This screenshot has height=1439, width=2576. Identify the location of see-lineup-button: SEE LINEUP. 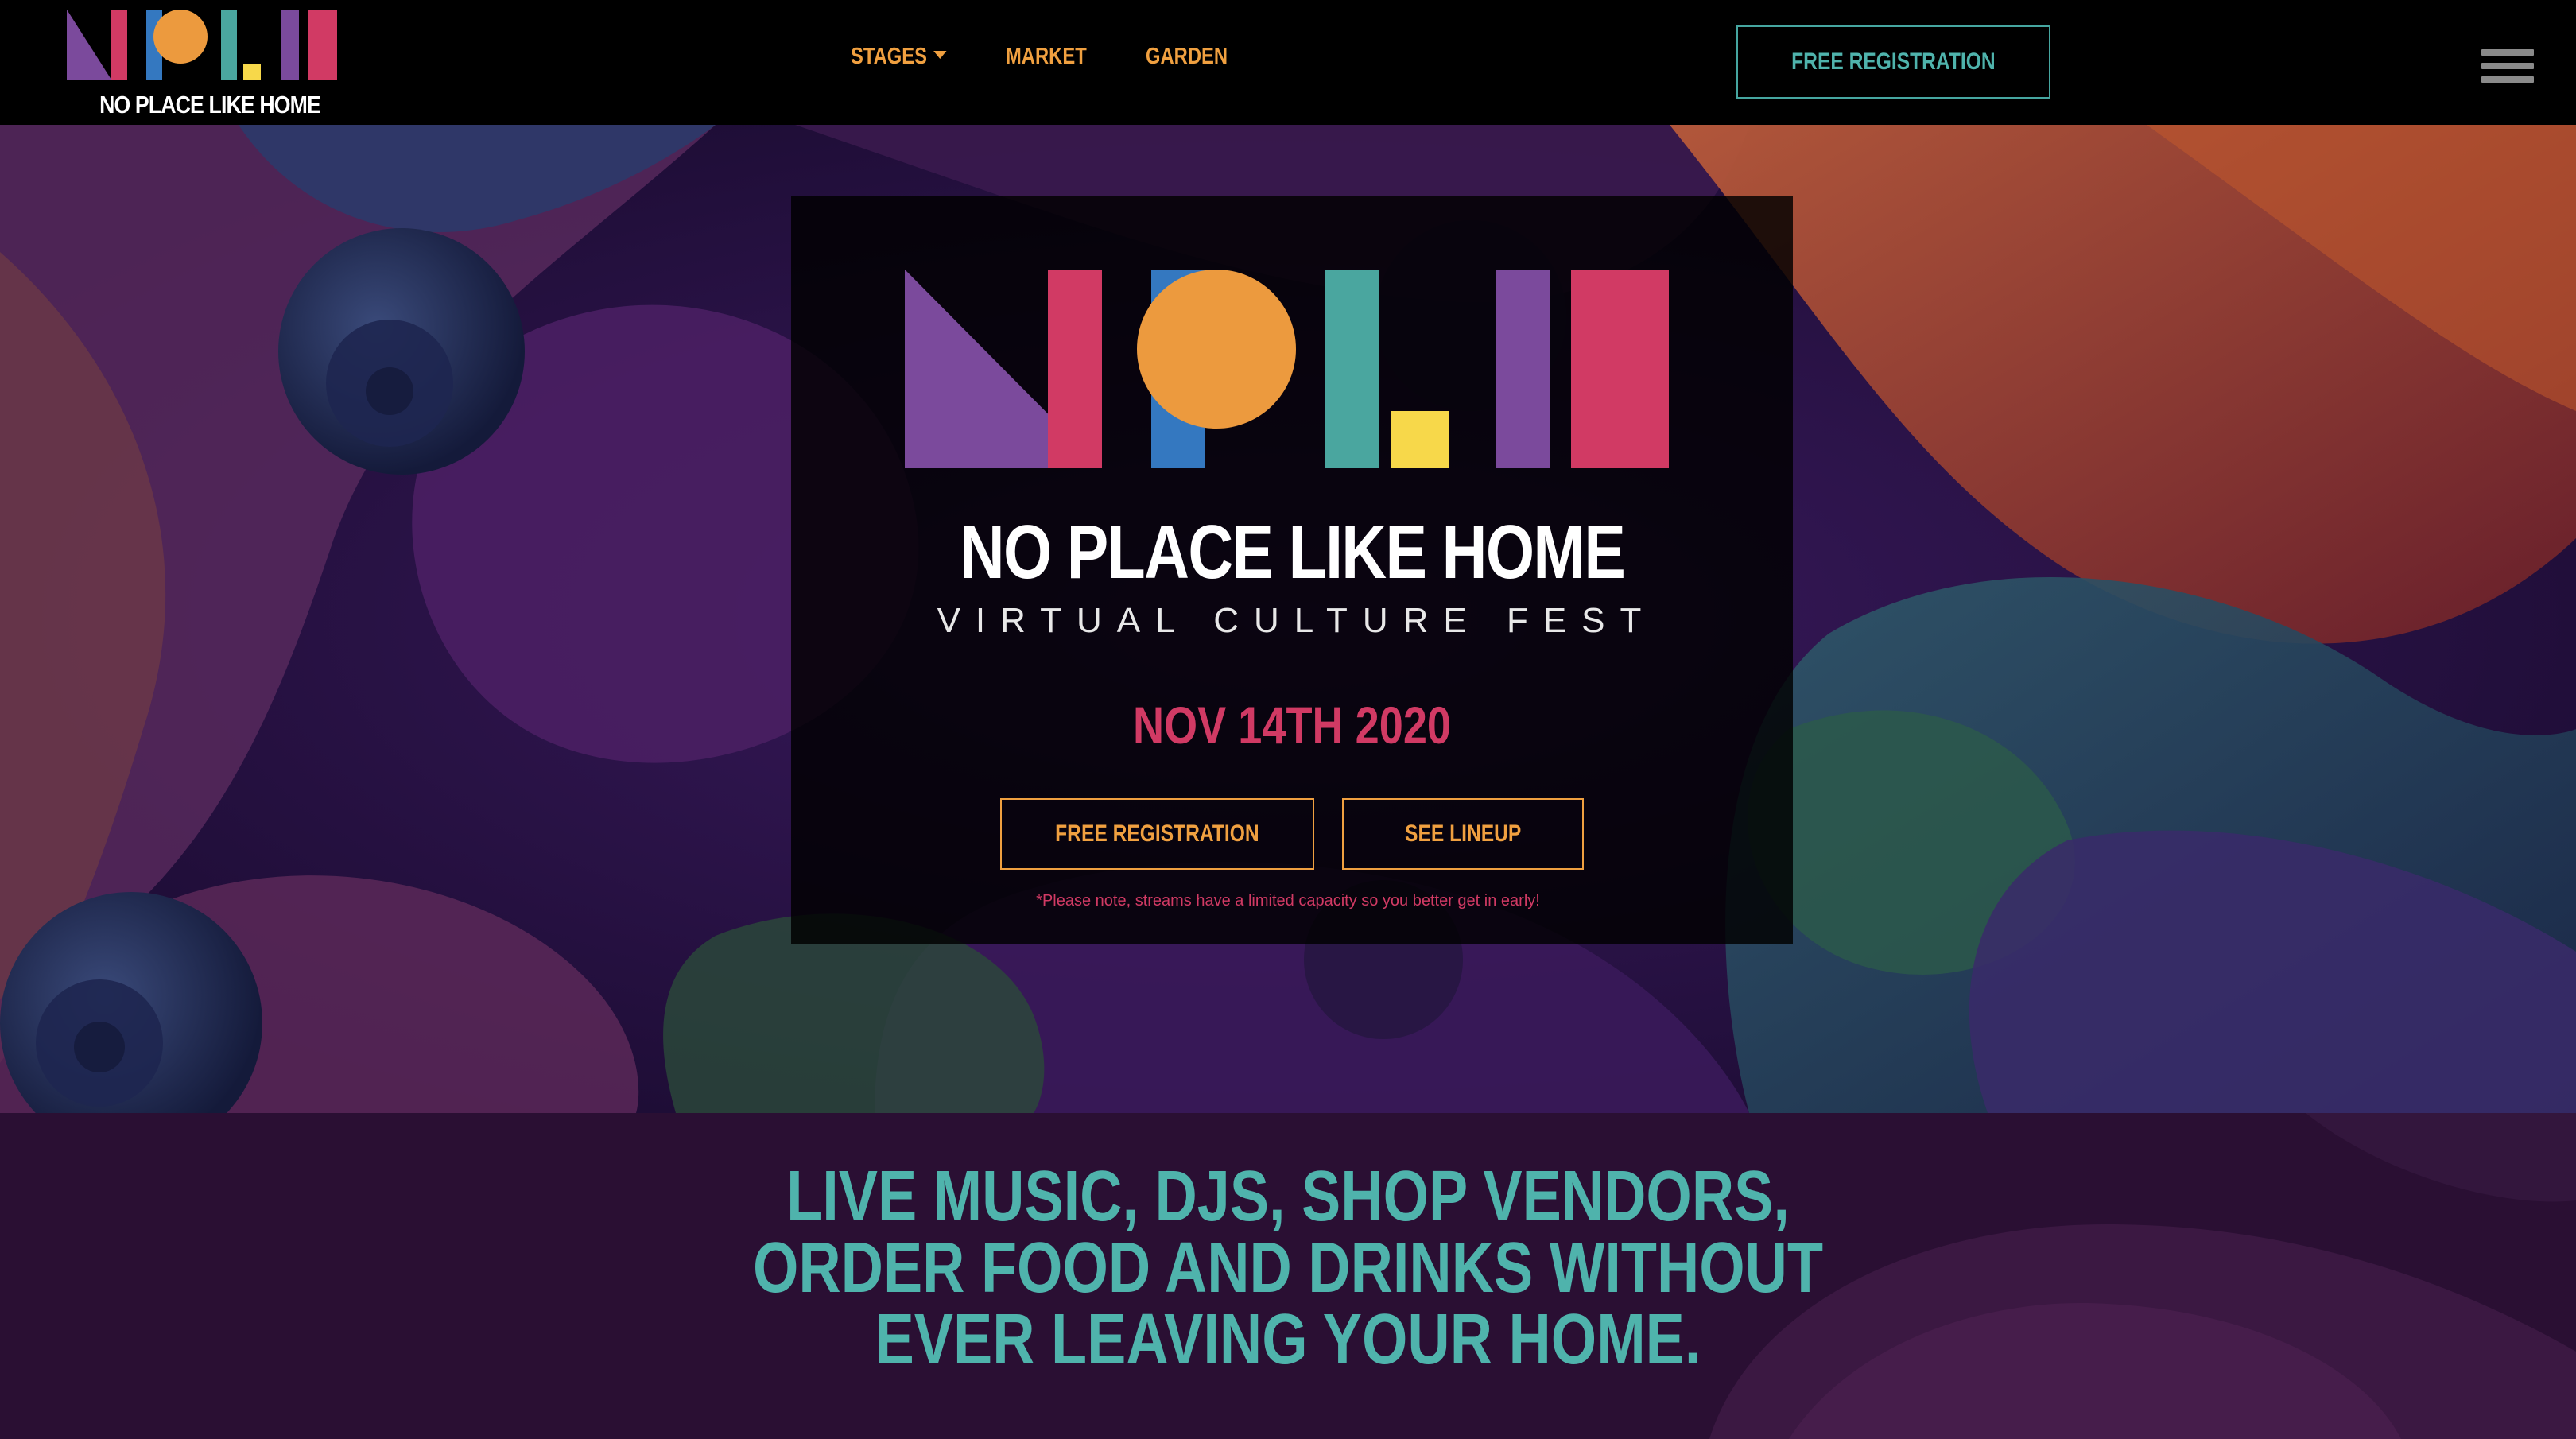
(1463, 834).